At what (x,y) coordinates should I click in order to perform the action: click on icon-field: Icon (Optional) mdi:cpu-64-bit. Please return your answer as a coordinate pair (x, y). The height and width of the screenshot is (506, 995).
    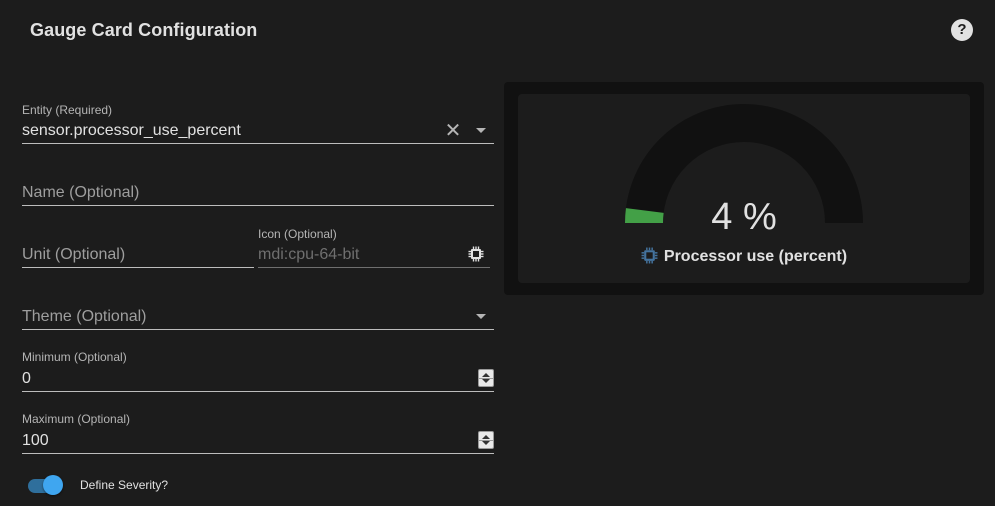
    Looking at the image, I should click on (374, 246).